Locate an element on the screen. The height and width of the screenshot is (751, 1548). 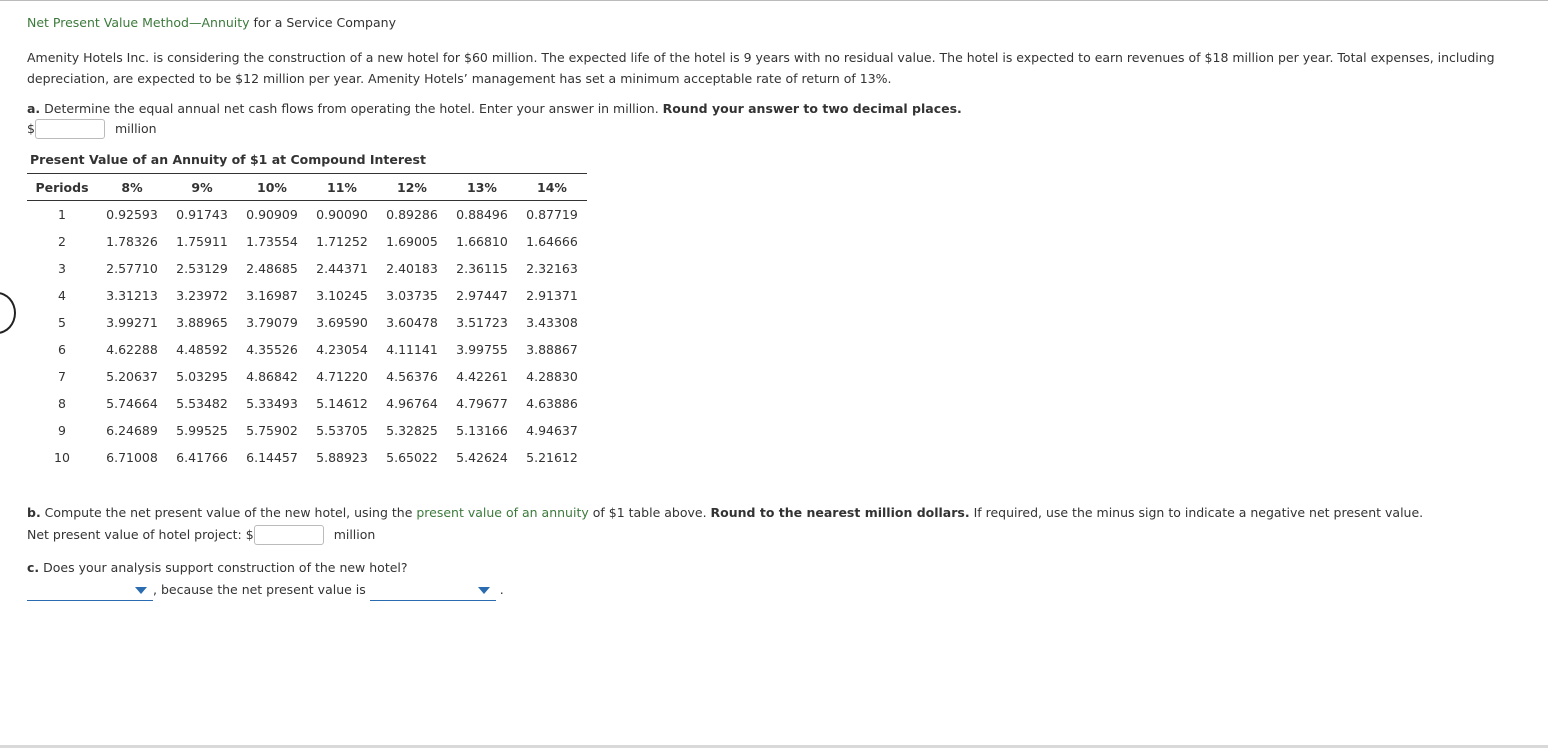
factor-cell: 2.32163 is located at coordinates (552, 268).